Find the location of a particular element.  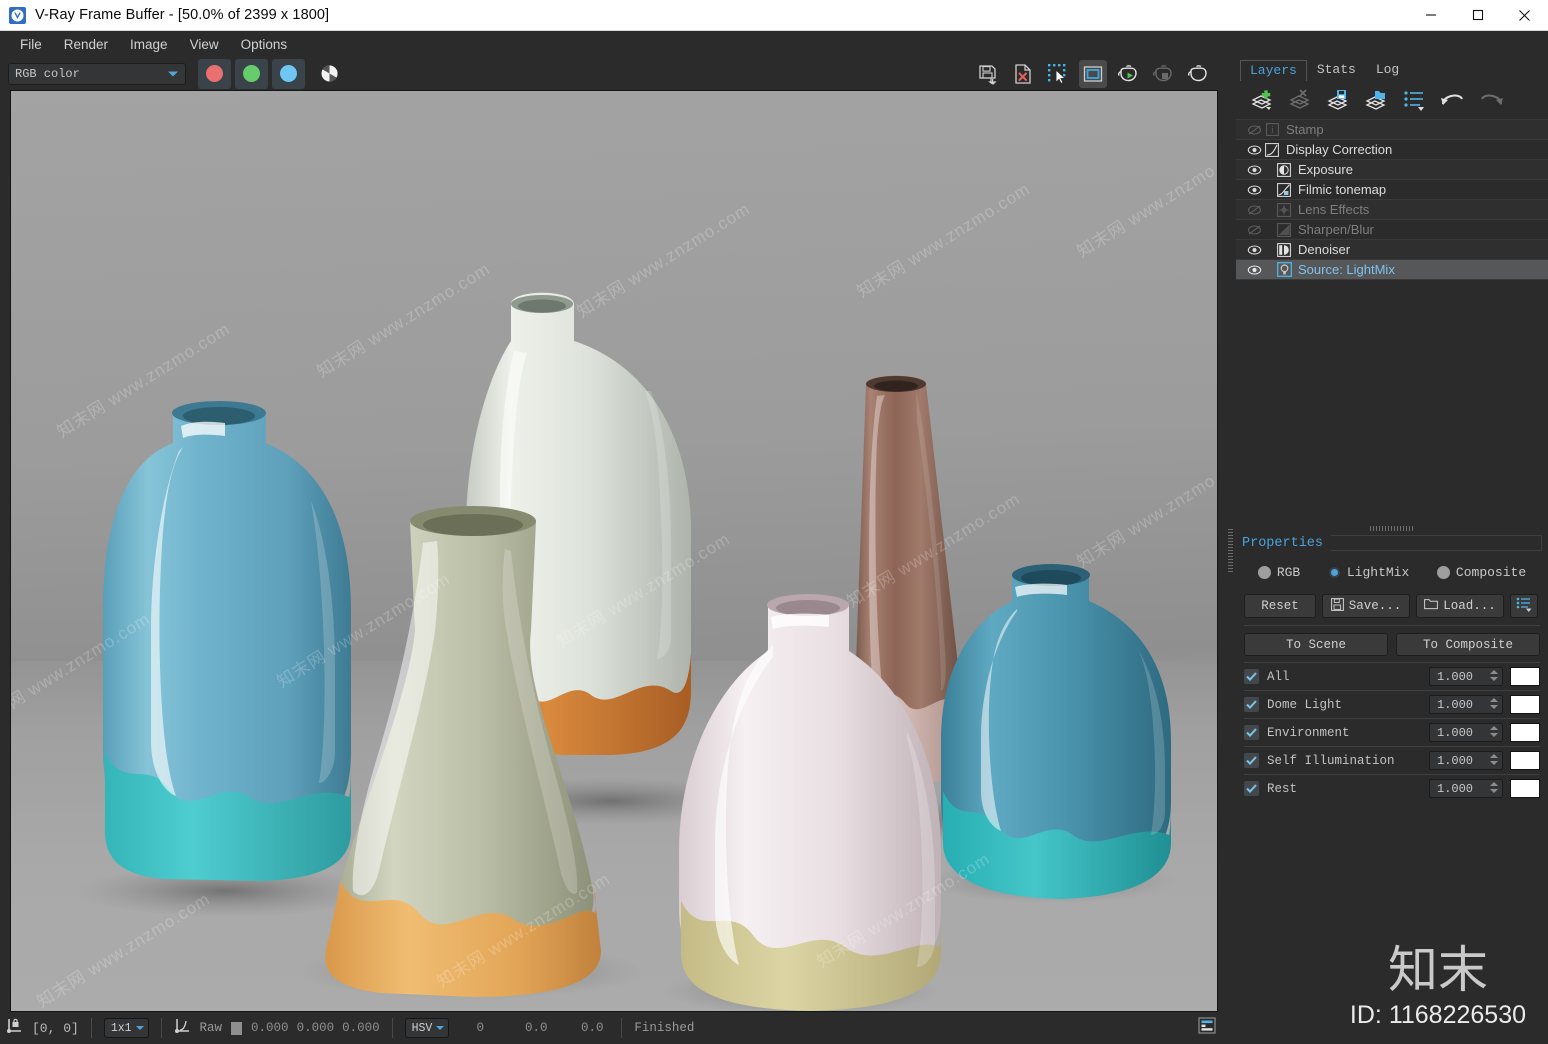

stamp-panel-icon is located at coordinates (1207, 1028).